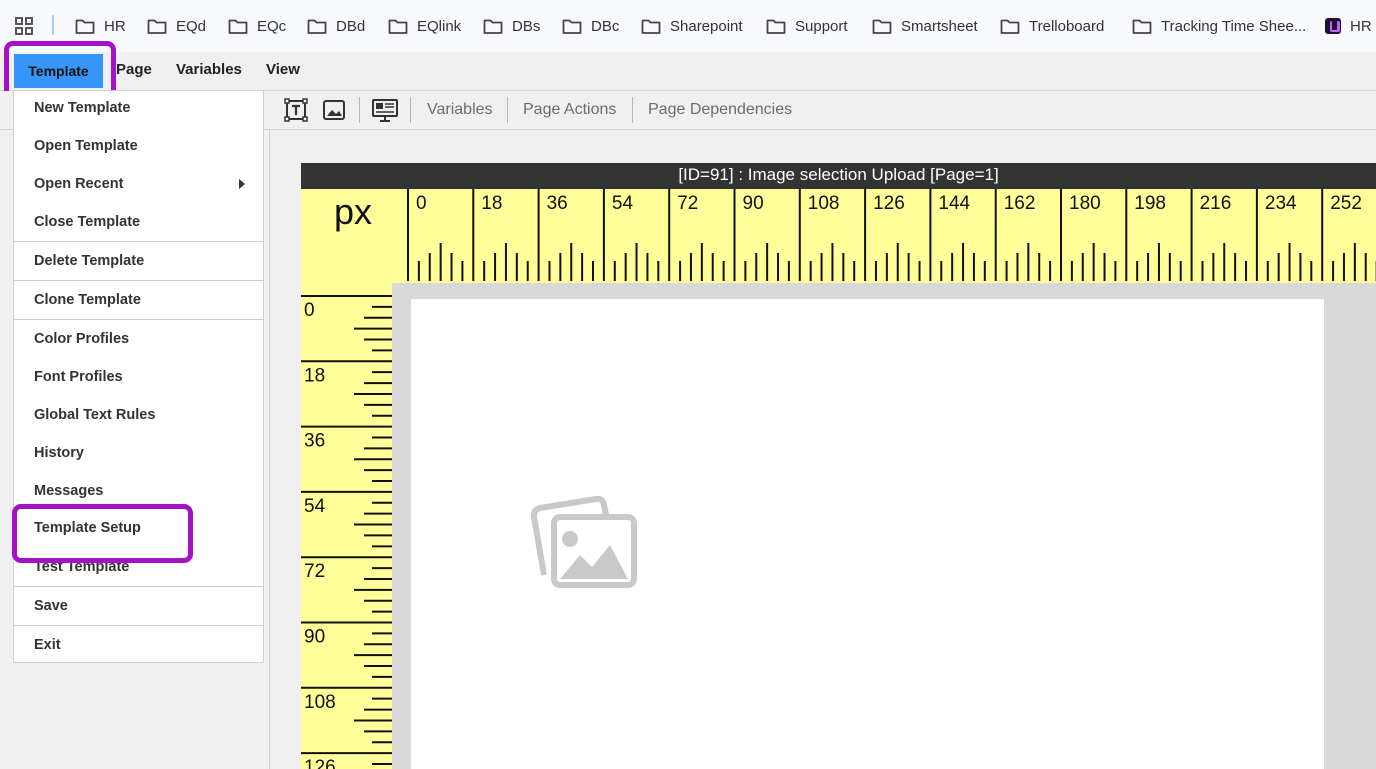 The image size is (1376, 769). Describe the element at coordinates (138, 608) in the screenshot. I see `menu-item-save: Save` at that location.